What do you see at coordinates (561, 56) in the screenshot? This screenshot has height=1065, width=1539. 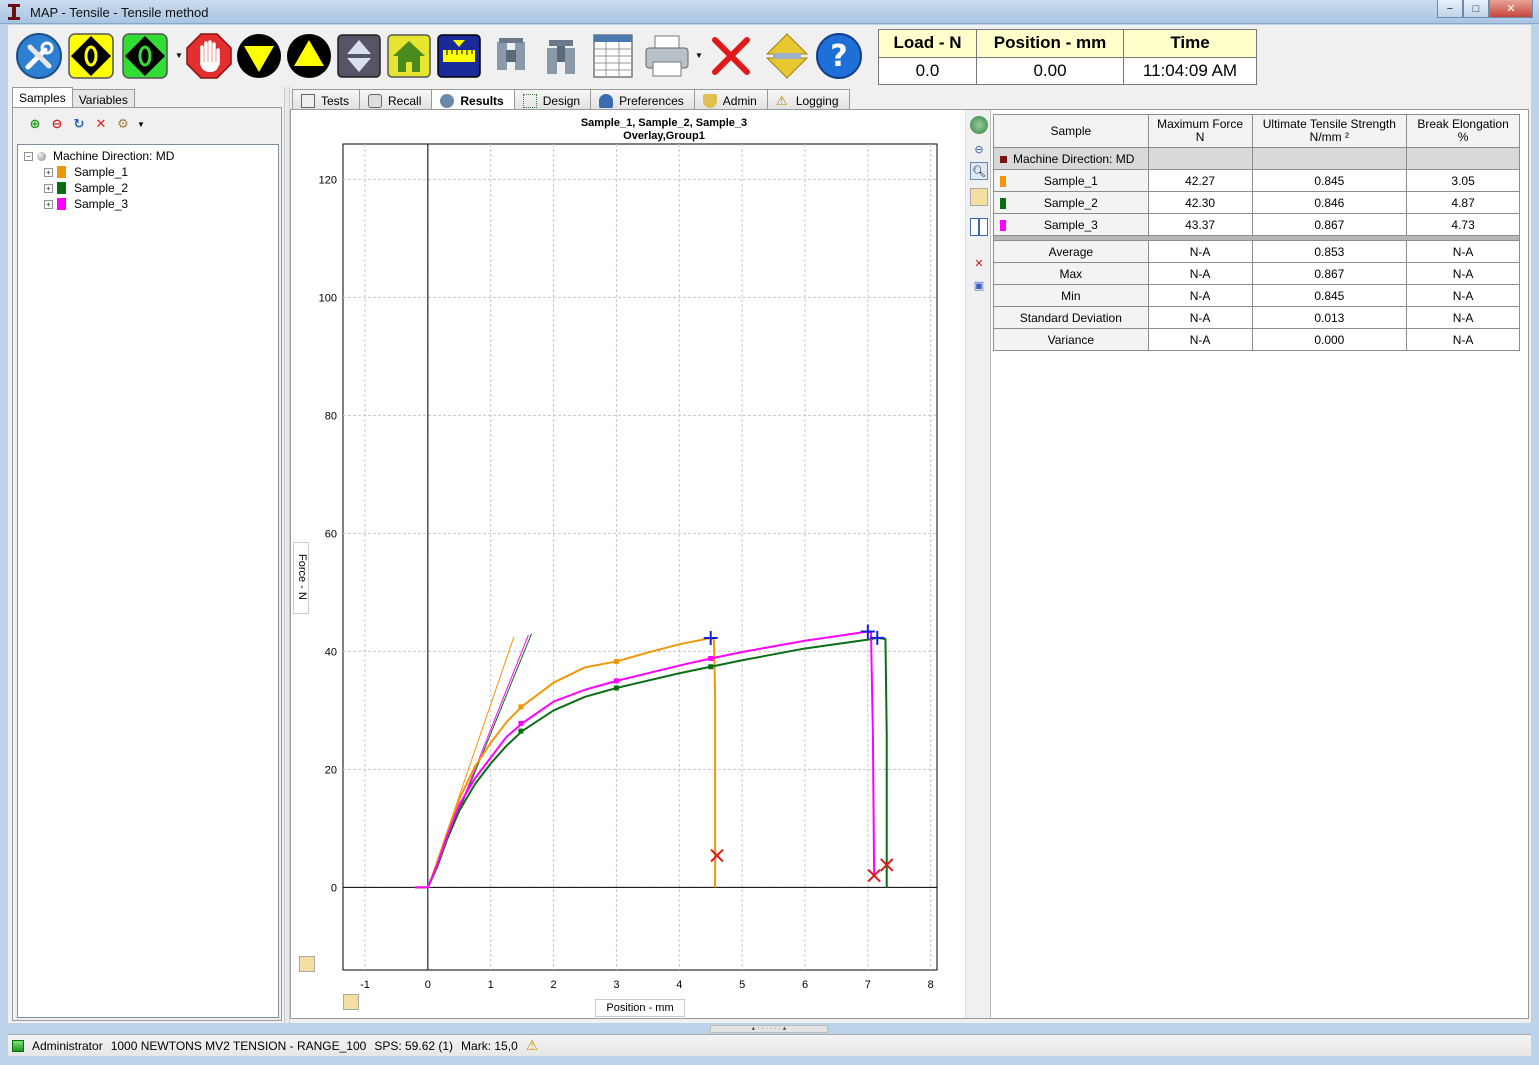 I see `grip-close-button` at bounding box center [561, 56].